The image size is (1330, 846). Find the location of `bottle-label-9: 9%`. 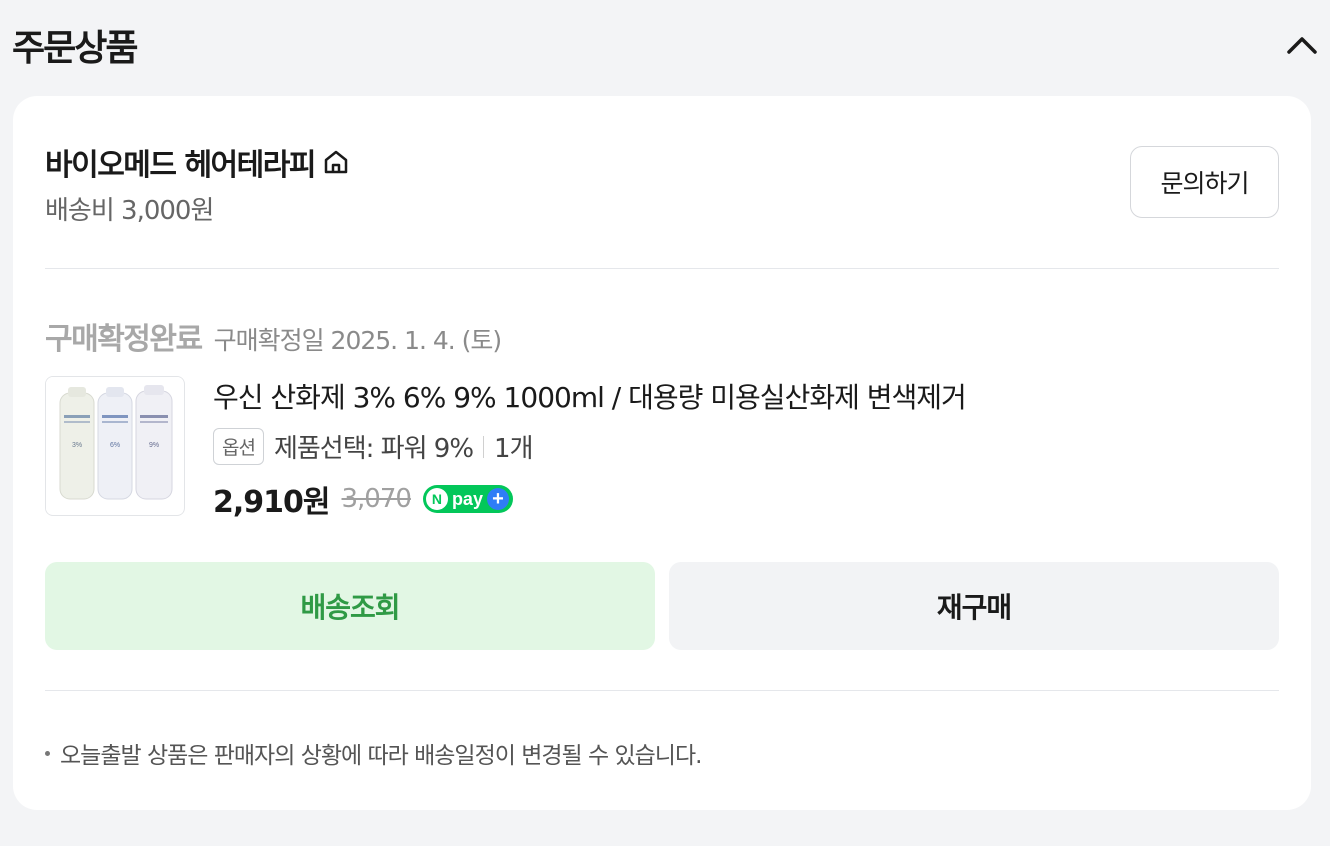

bottle-label-9: 9% is located at coordinates (154, 445).